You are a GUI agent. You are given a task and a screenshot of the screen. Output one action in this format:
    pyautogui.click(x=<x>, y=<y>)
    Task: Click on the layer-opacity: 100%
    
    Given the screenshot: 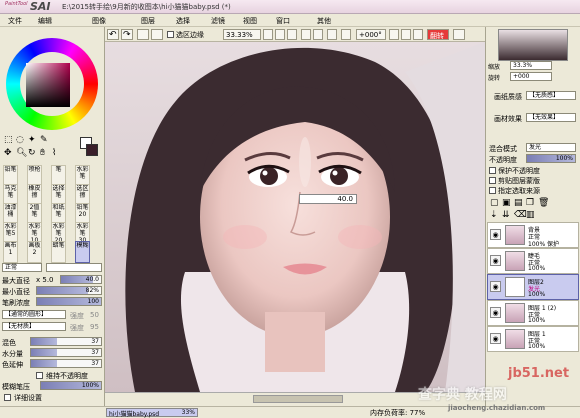 What is the action you would take?
    pyautogui.click(x=537, y=268)
    